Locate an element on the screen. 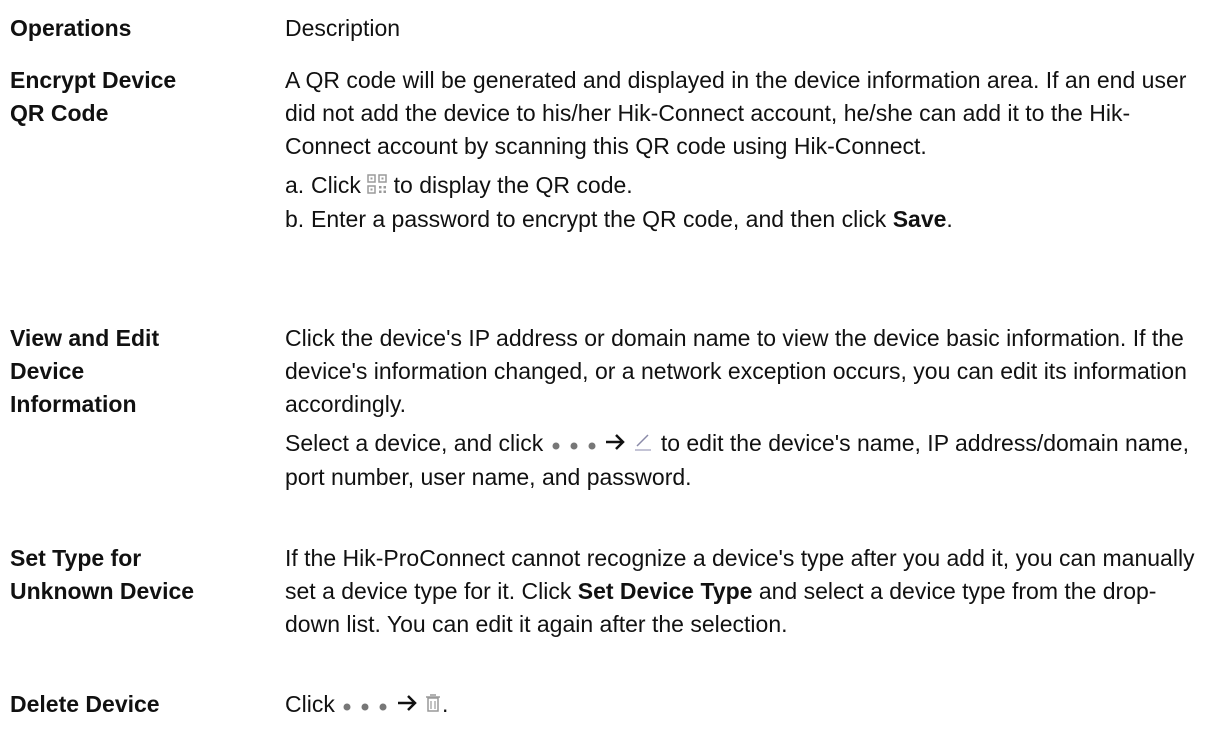 The width and height of the screenshot is (1206, 732). operation-line: Delete Device is located at coordinates (85, 704).